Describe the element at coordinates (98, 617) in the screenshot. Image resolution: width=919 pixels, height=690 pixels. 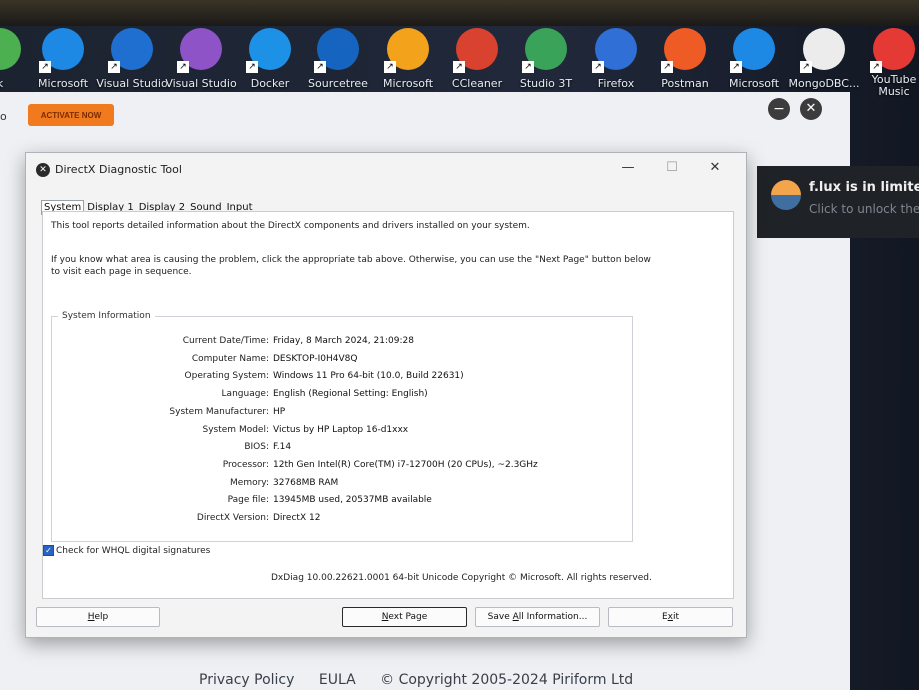
I see `help-button: Help` at that location.